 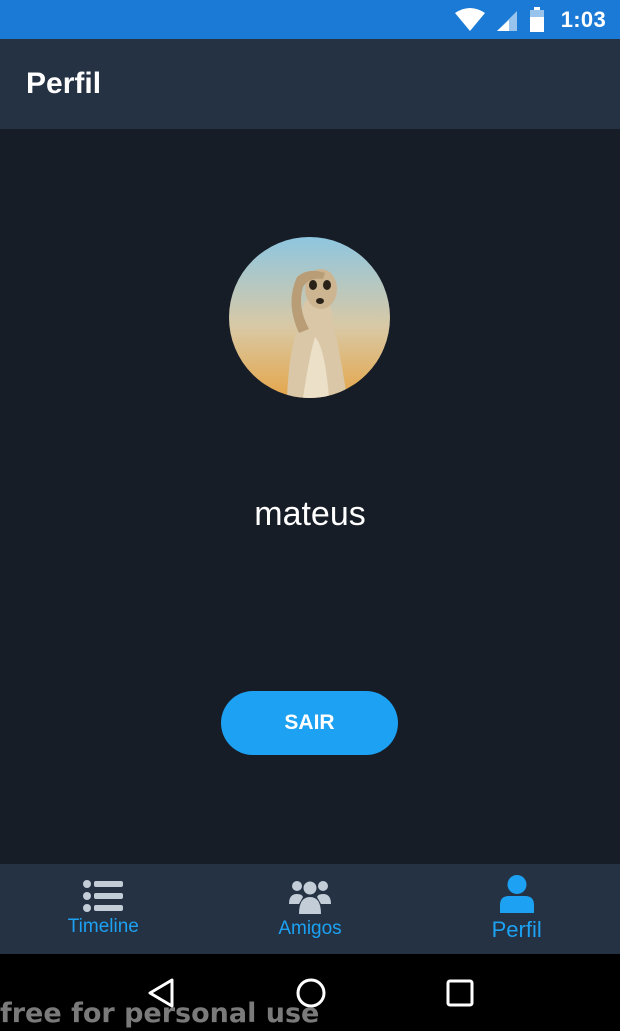 I want to click on status-time: 1:03, so click(x=583, y=19).